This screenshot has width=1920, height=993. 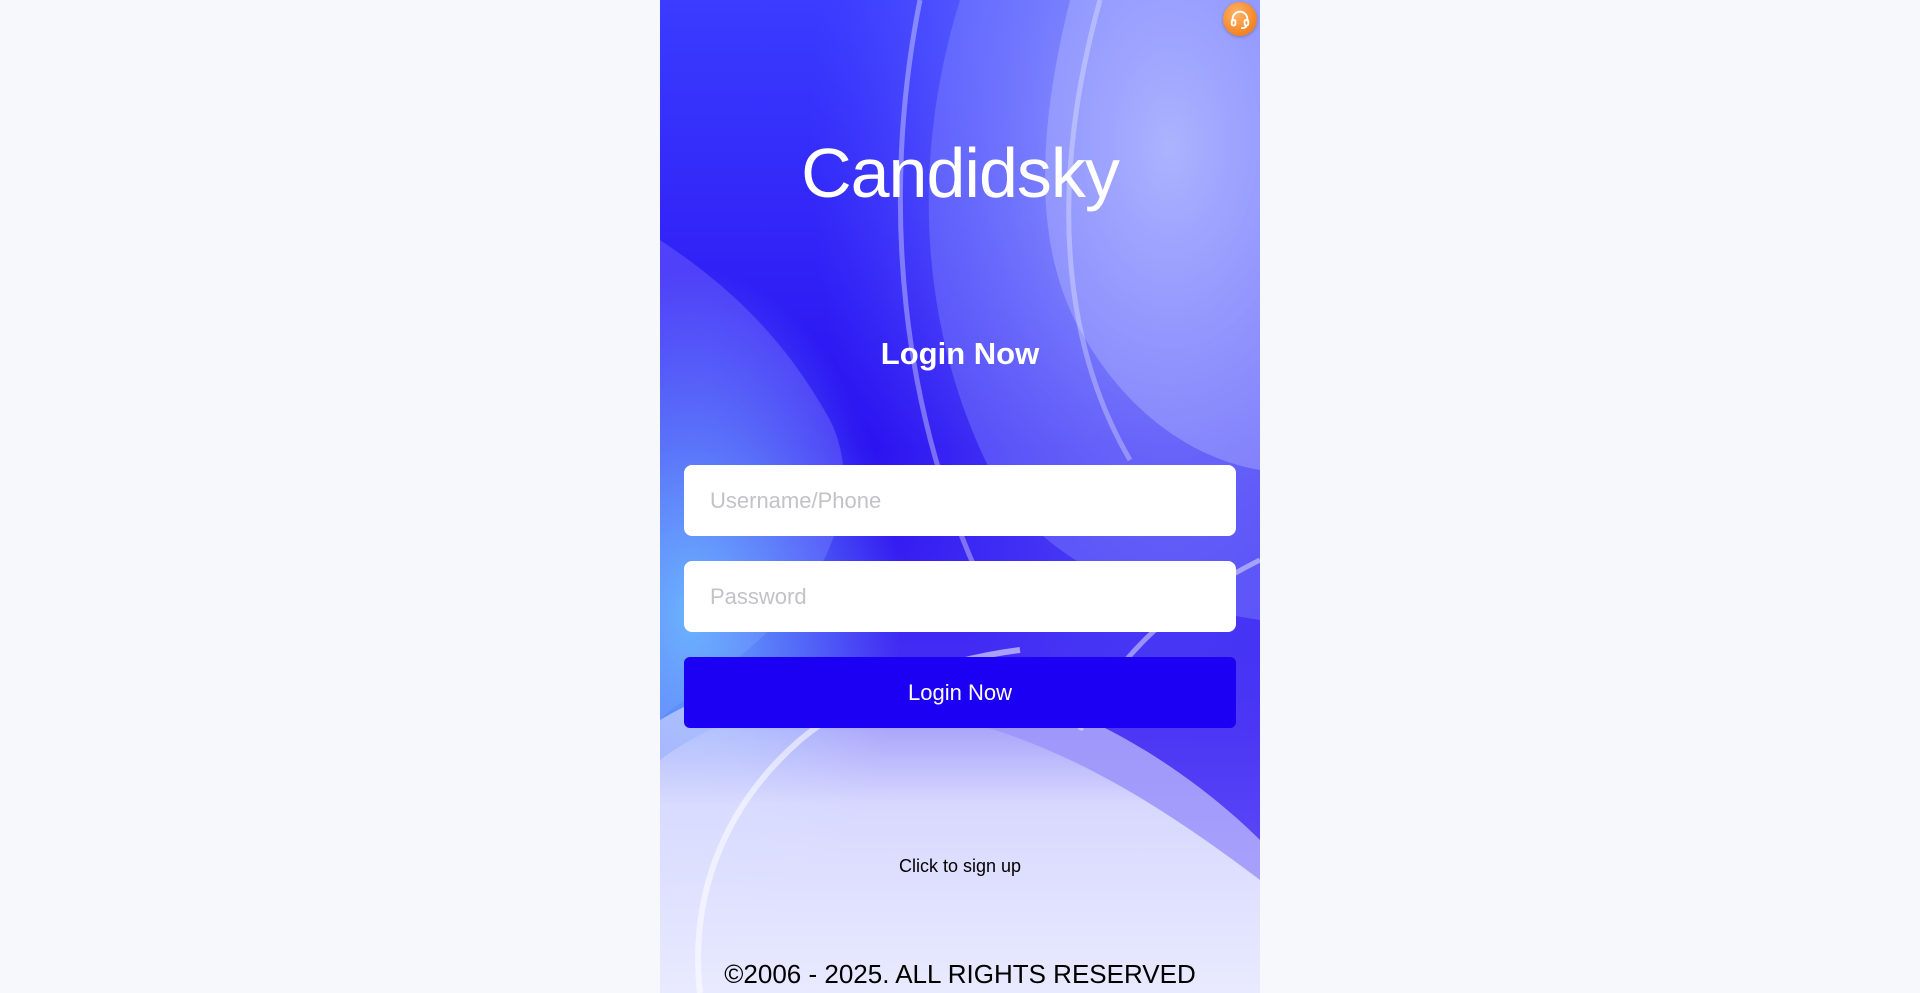 I want to click on login-button: Login Now, so click(x=960, y=692).